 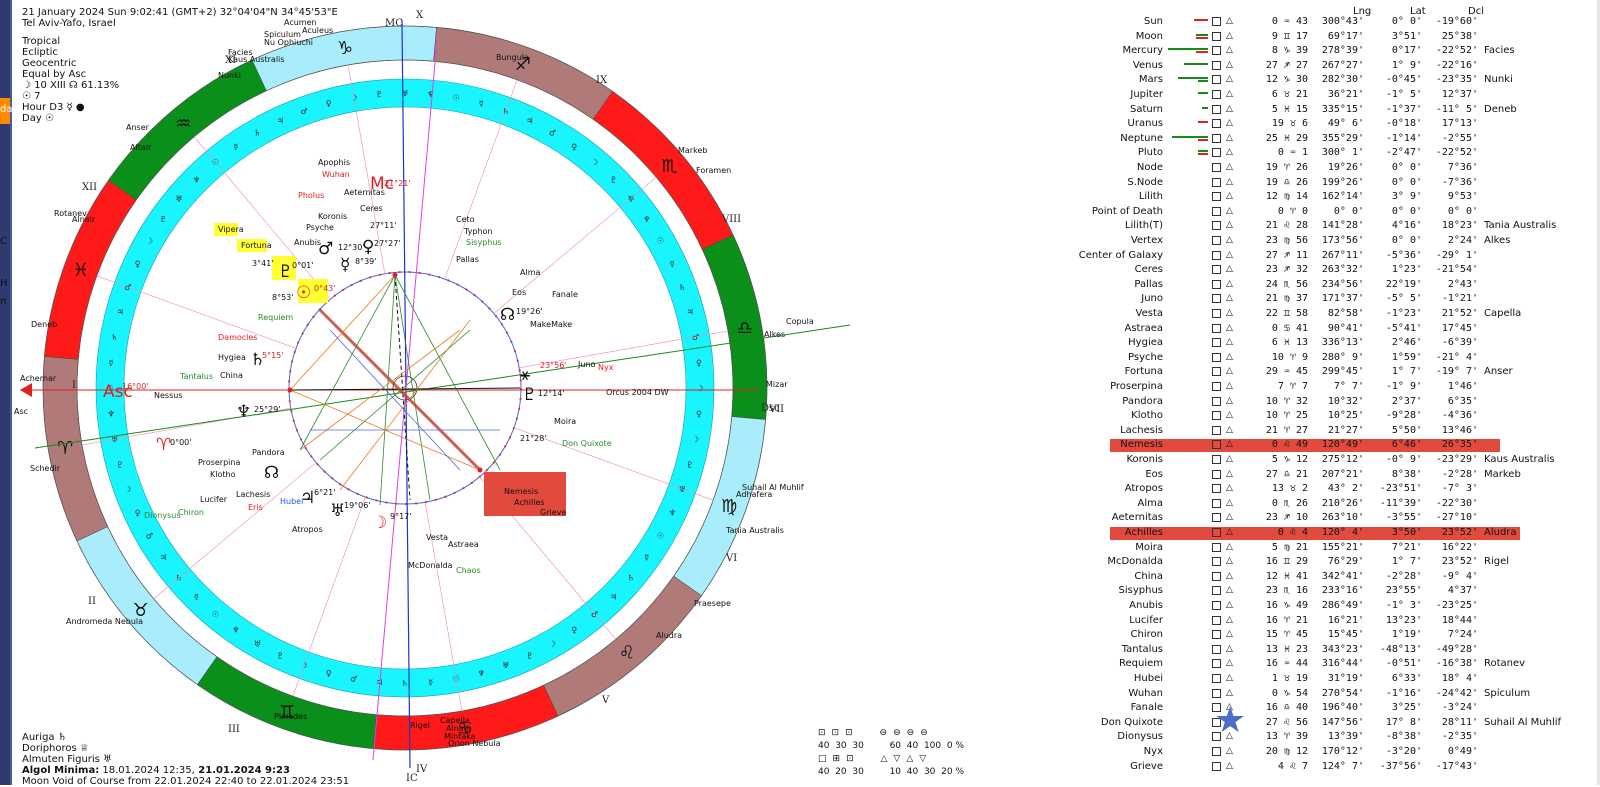 I want to click on table-row: Moon △ 9 ♊ 17 69°17' 3°51' 25°38', so click(x=1342, y=38).